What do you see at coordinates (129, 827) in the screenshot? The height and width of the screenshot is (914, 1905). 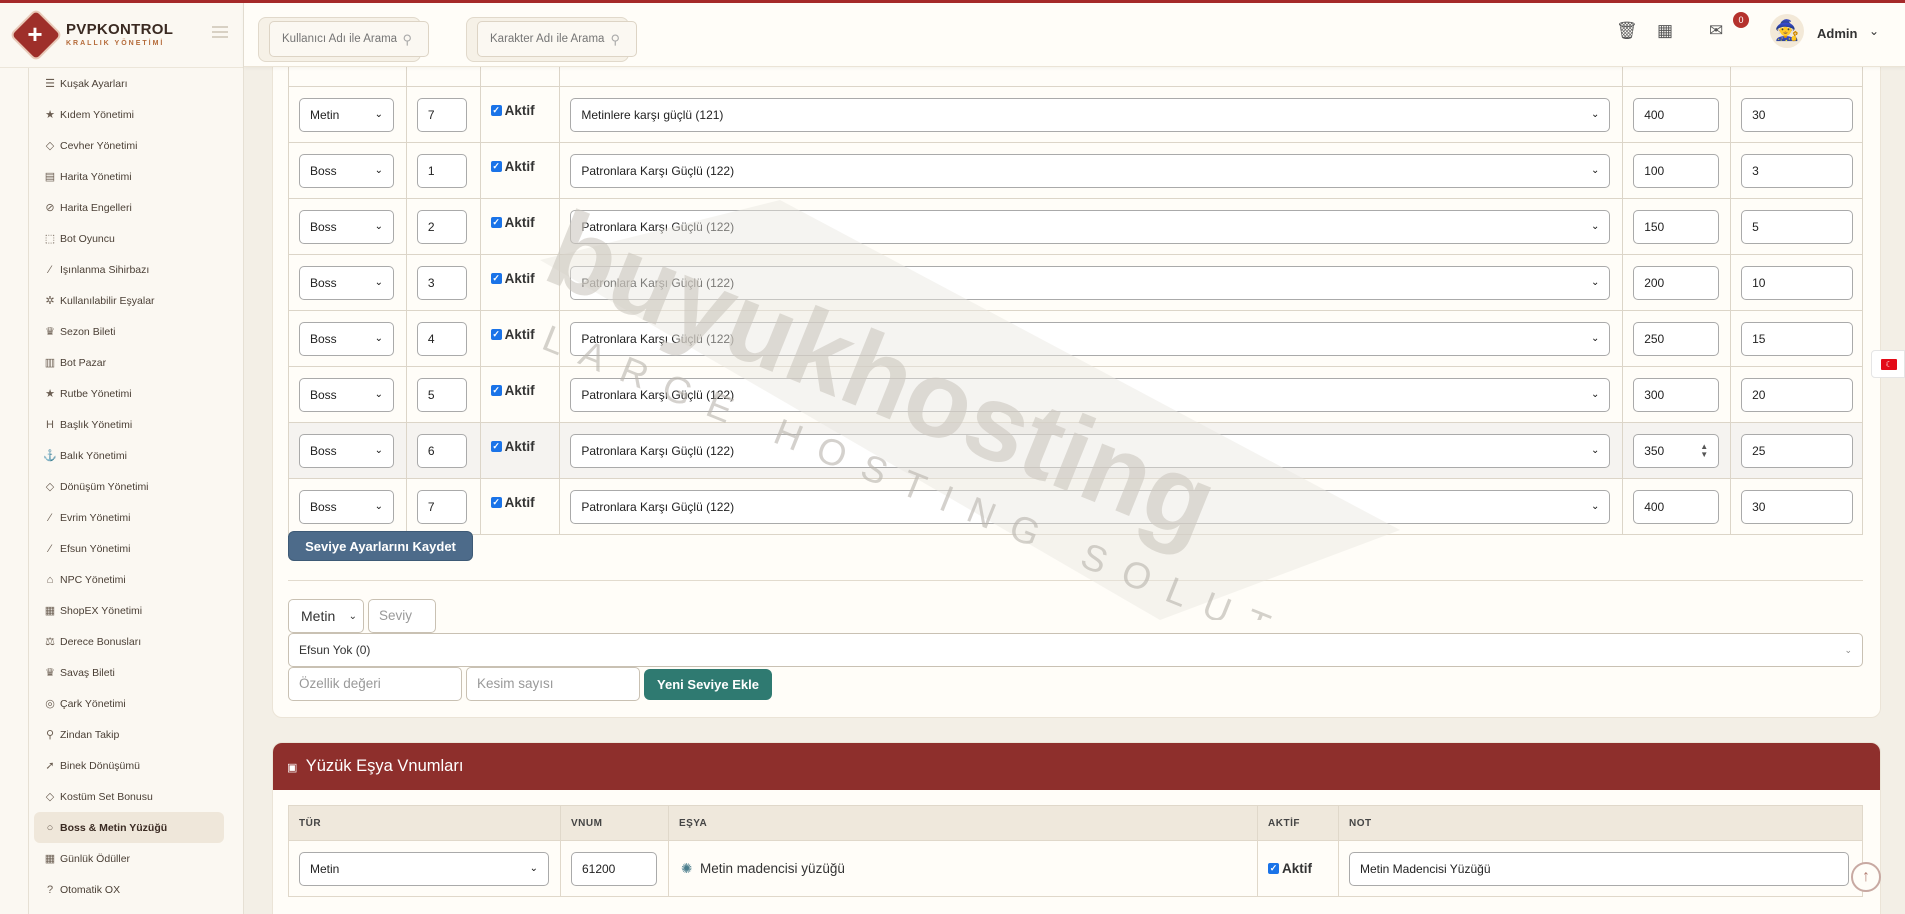 I see `sidebar-item: ○ Boss & Metin Yüzüğü` at bounding box center [129, 827].